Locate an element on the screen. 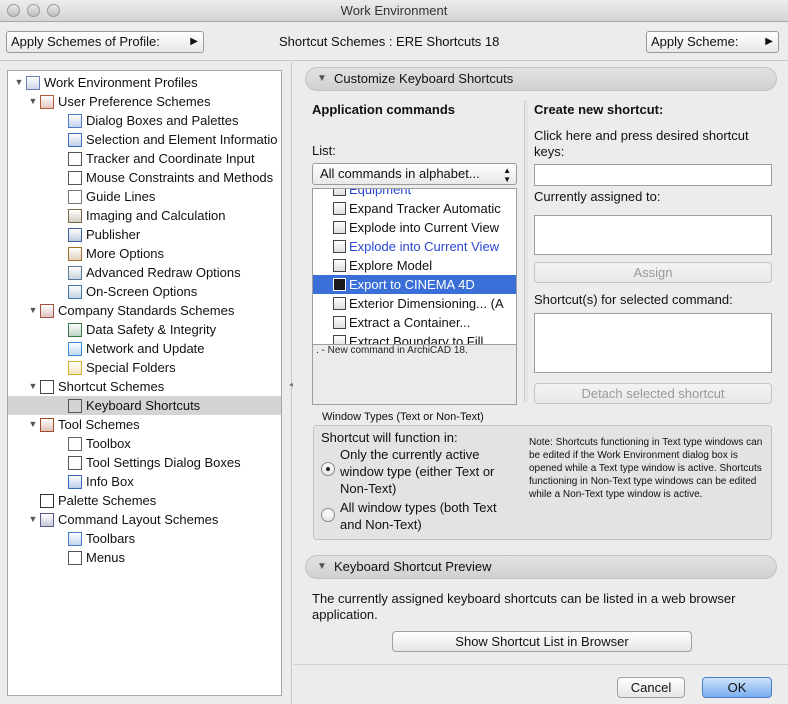 Image resolution: width=788 pixels, height=704 pixels. window-types-title: Window Types (Text or Non-Text) is located at coordinates (403, 417).